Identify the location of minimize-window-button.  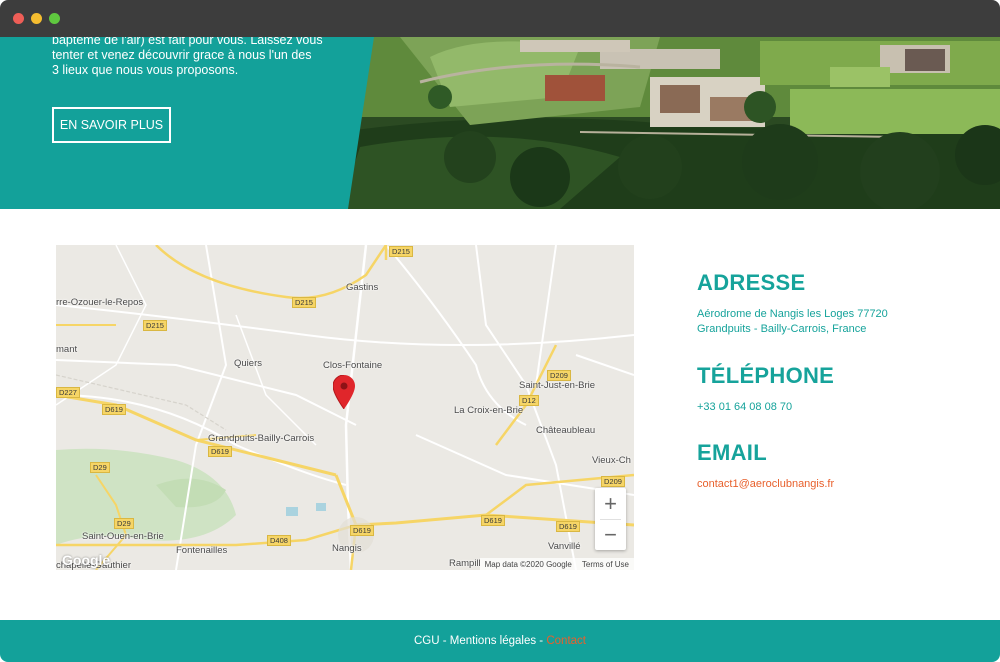
(36, 18).